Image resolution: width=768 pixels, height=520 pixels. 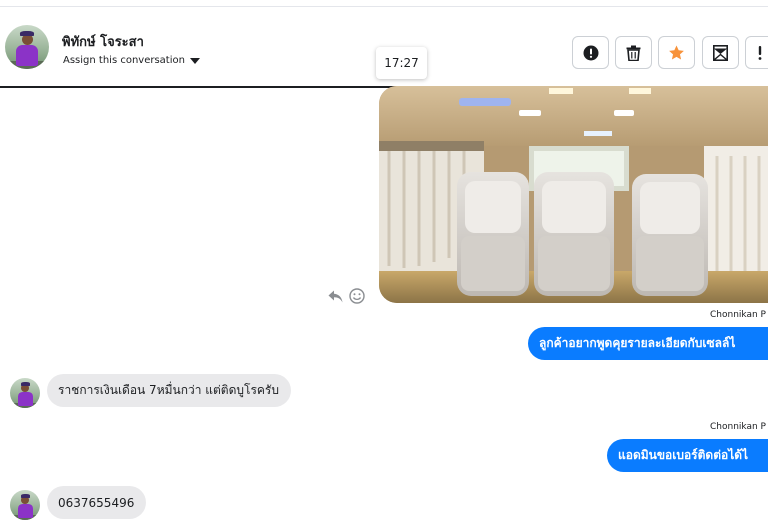 I want to click on delete-button, so click(x=633, y=52).